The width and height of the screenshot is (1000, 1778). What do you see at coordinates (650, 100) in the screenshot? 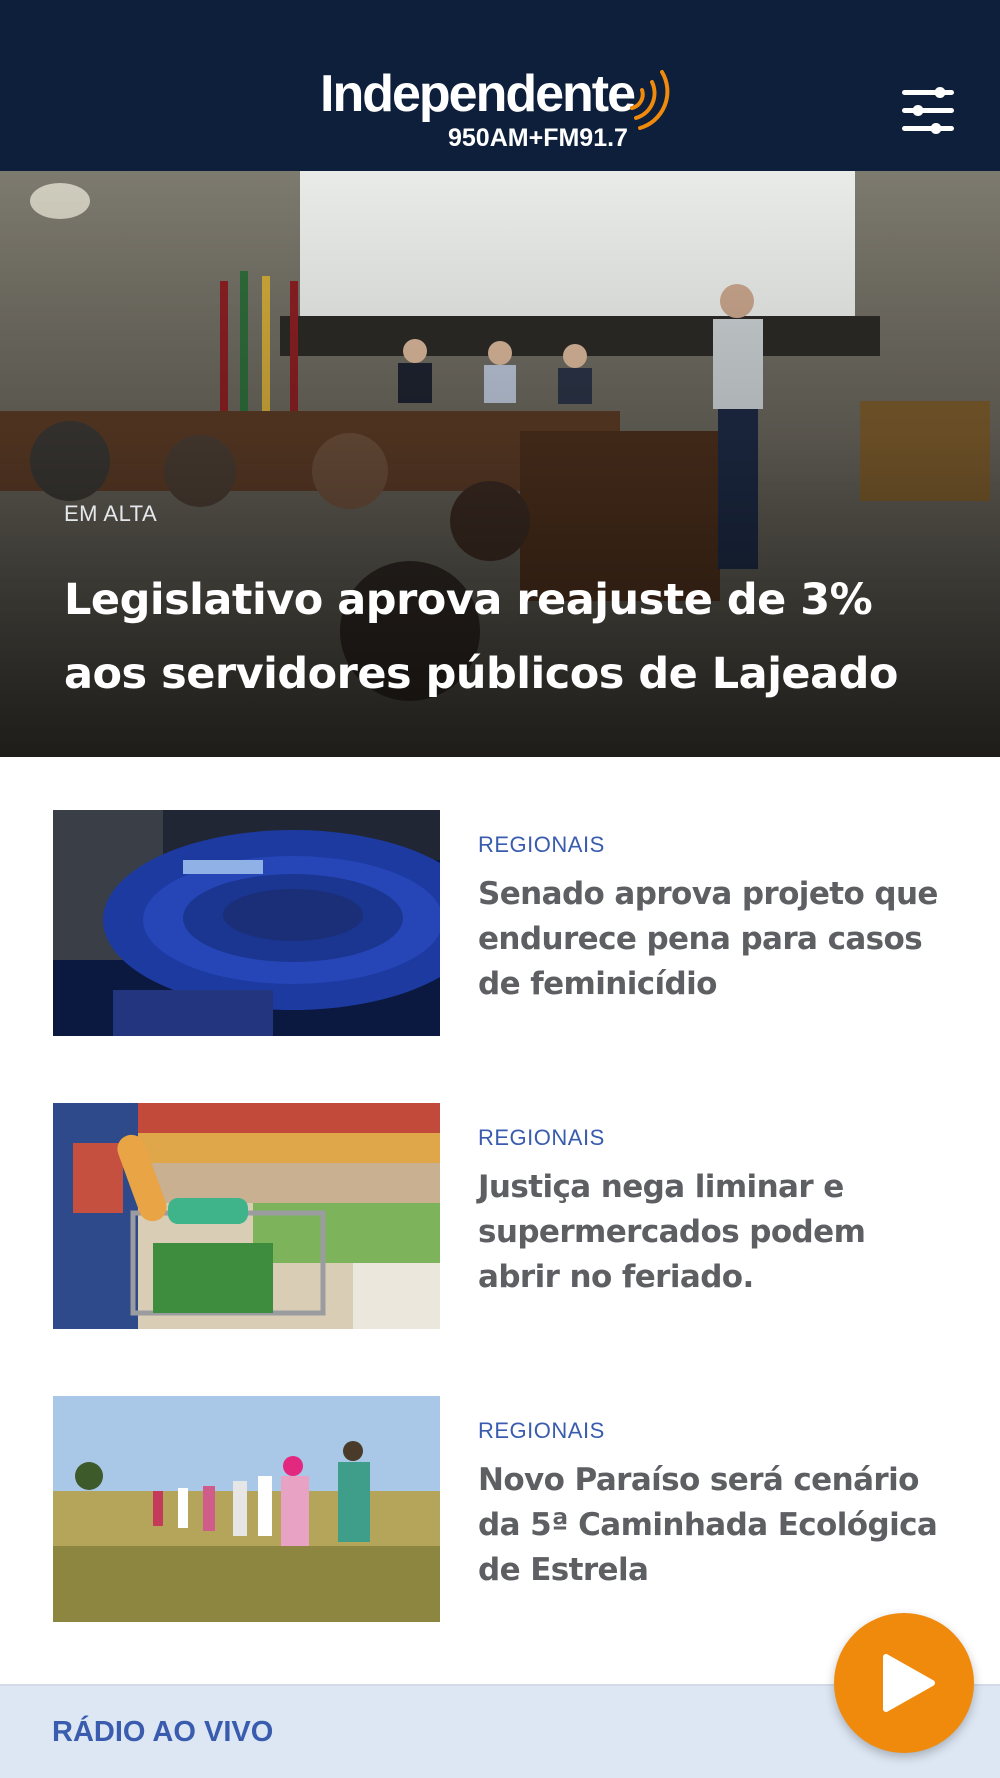
I see `radio-waves-icon` at bounding box center [650, 100].